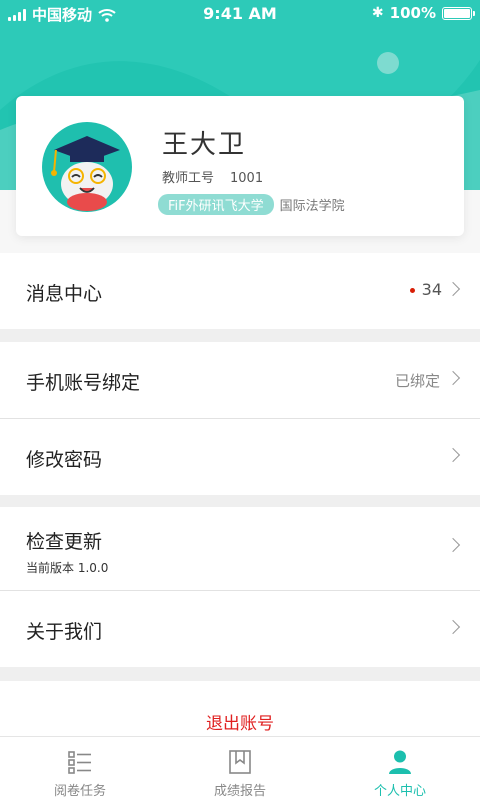  Describe the element at coordinates (240, 762) in the screenshot. I see `bookmark-report-icon` at that location.